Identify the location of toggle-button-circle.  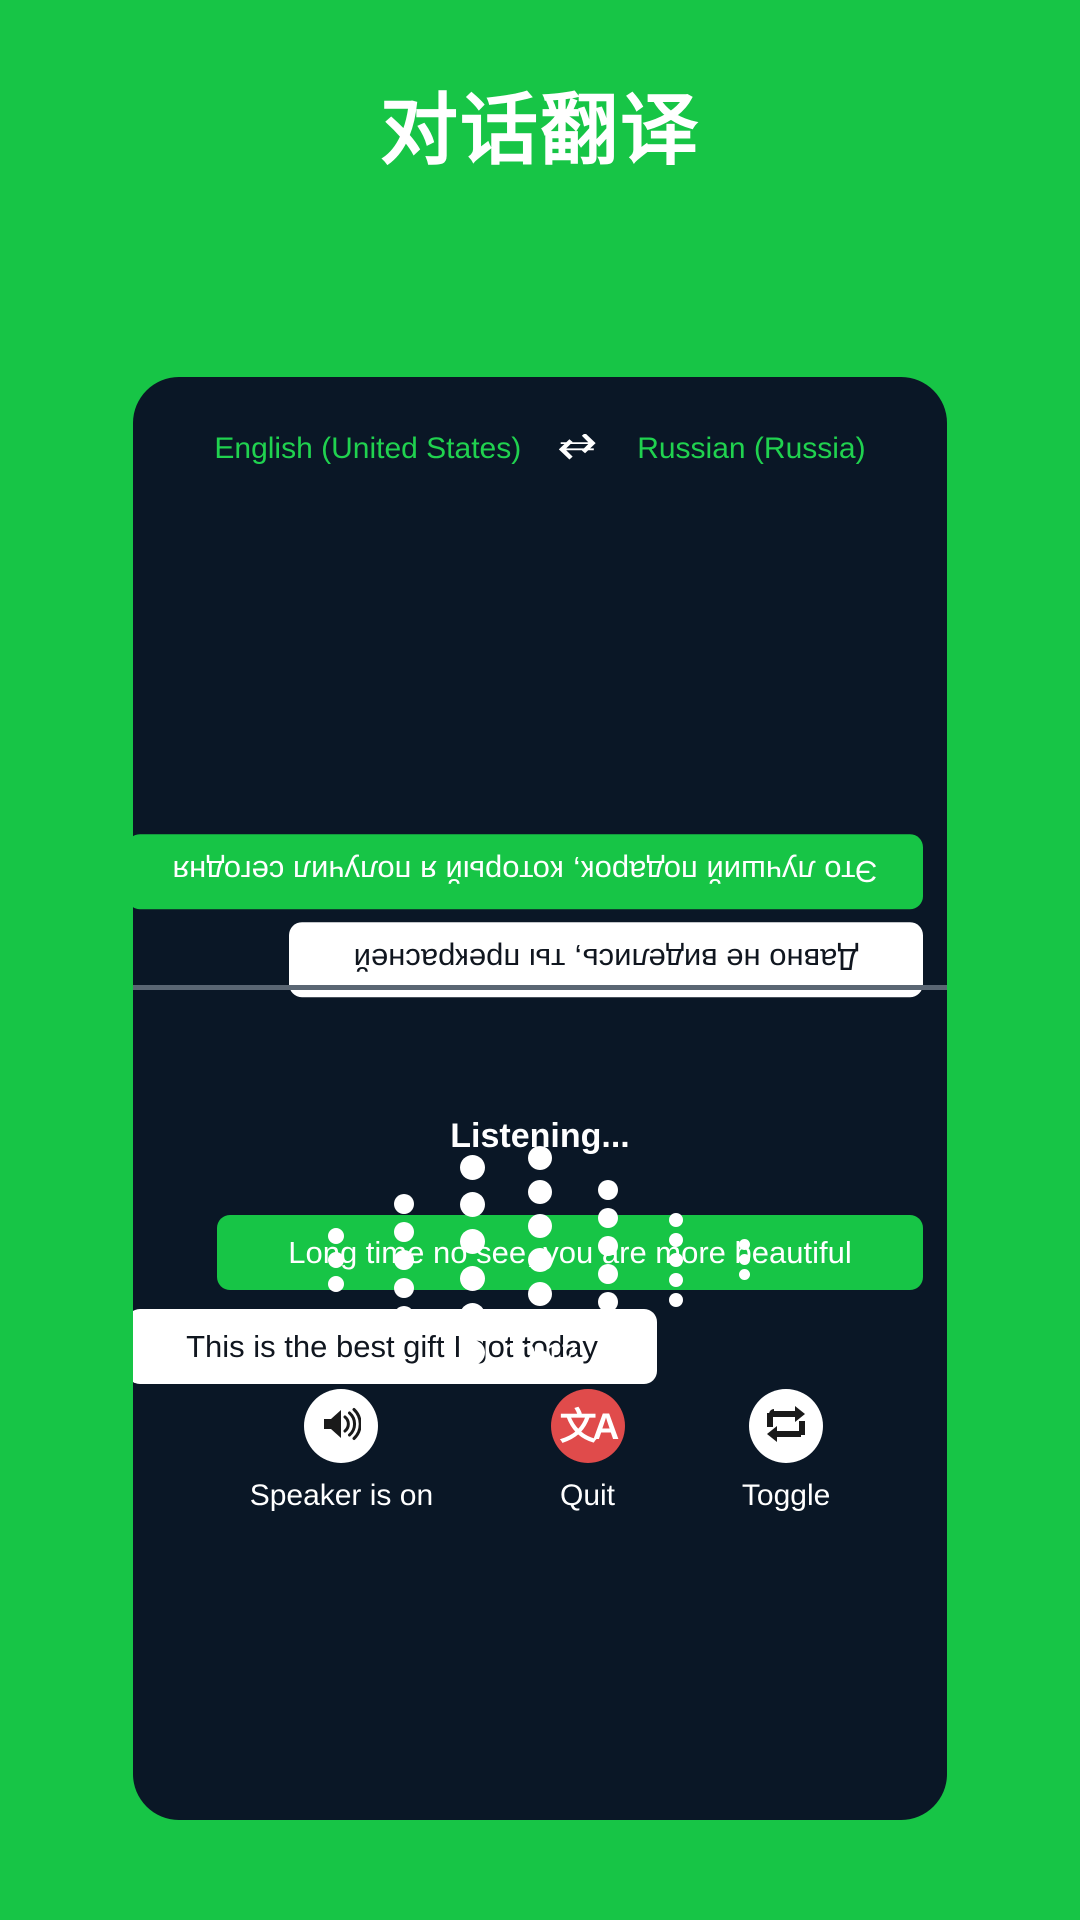
(786, 1426).